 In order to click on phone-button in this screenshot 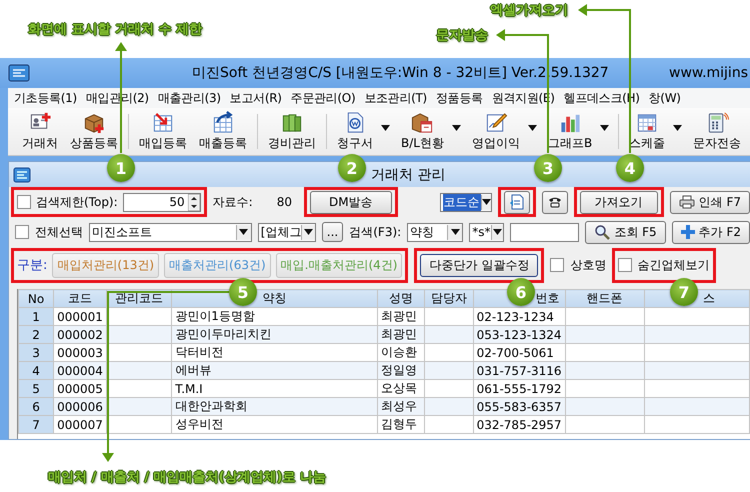, I will do `click(555, 202)`.